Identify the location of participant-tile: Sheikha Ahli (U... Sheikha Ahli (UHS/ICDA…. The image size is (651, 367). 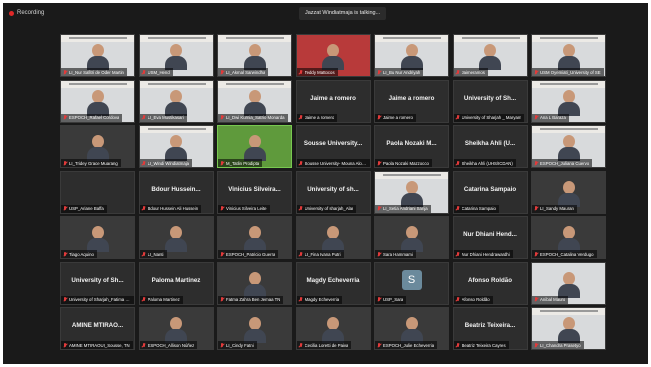
(490, 146).